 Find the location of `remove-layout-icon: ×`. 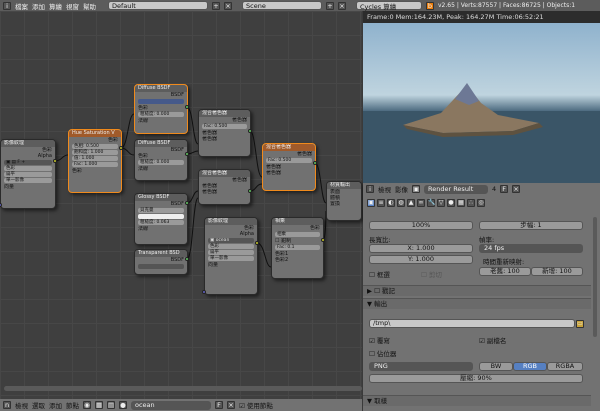

remove-layout-icon: × is located at coordinates (228, 5).